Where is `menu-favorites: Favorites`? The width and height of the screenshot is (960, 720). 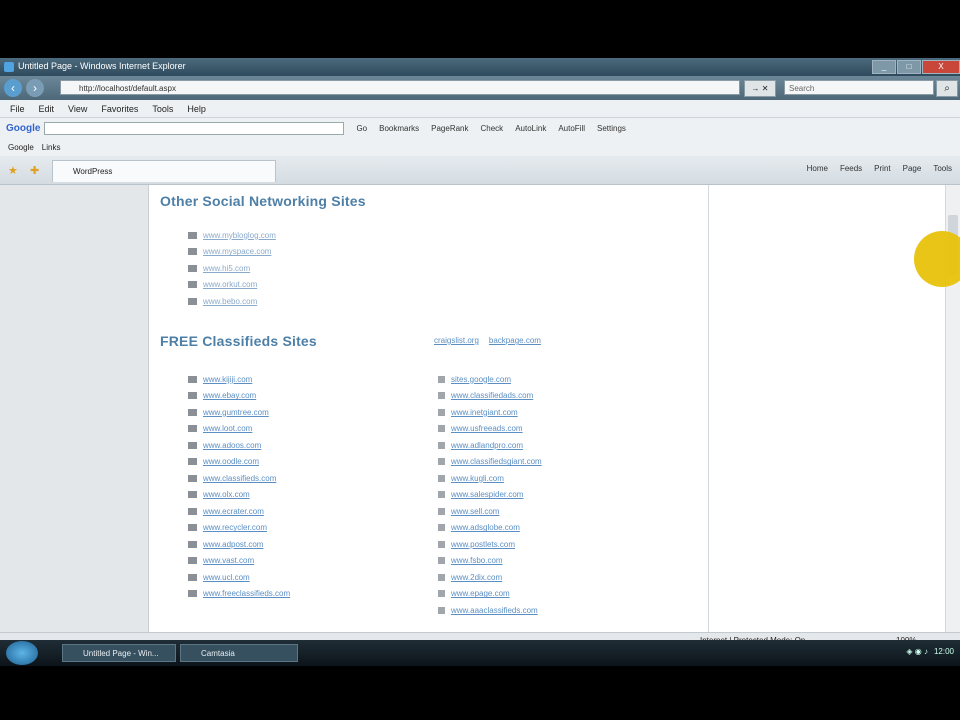 menu-favorites: Favorites is located at coordinates (119, 109).